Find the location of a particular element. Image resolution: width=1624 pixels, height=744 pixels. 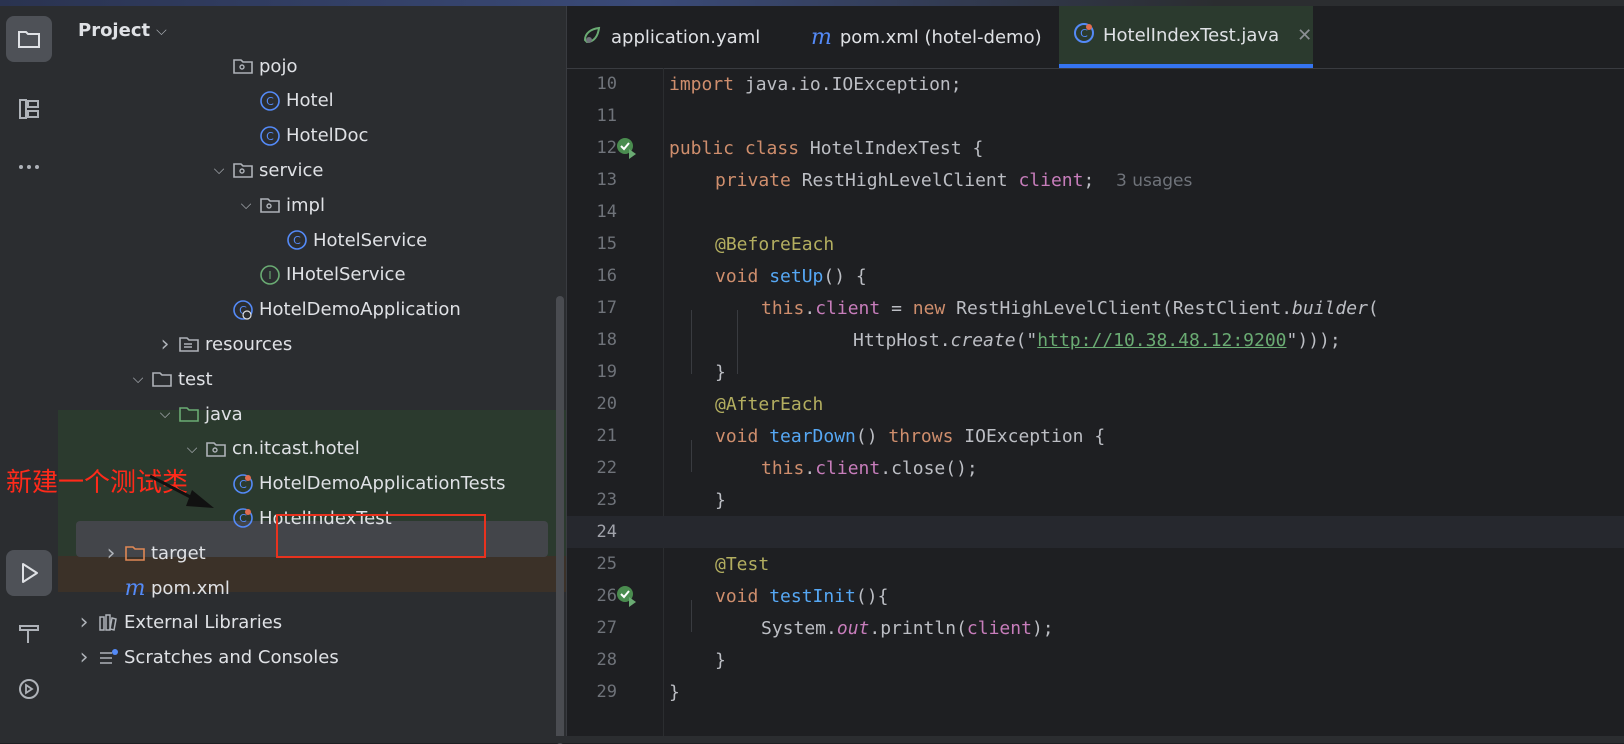

code-line: 21 void tearDown() throws IOException { is located at coordinates (1095, 436).